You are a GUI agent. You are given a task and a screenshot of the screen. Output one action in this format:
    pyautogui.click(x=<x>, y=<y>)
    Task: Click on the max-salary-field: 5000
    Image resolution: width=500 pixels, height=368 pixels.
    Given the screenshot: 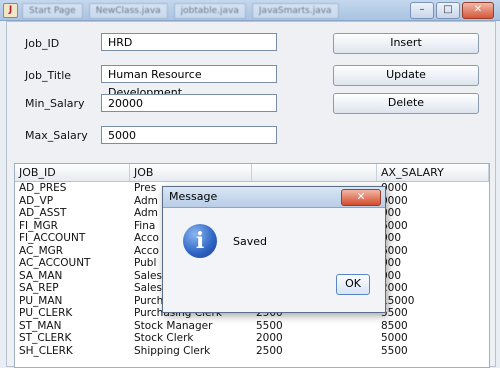 What is the action you would take?
    pyautogui.click(x=189, y=135)
    